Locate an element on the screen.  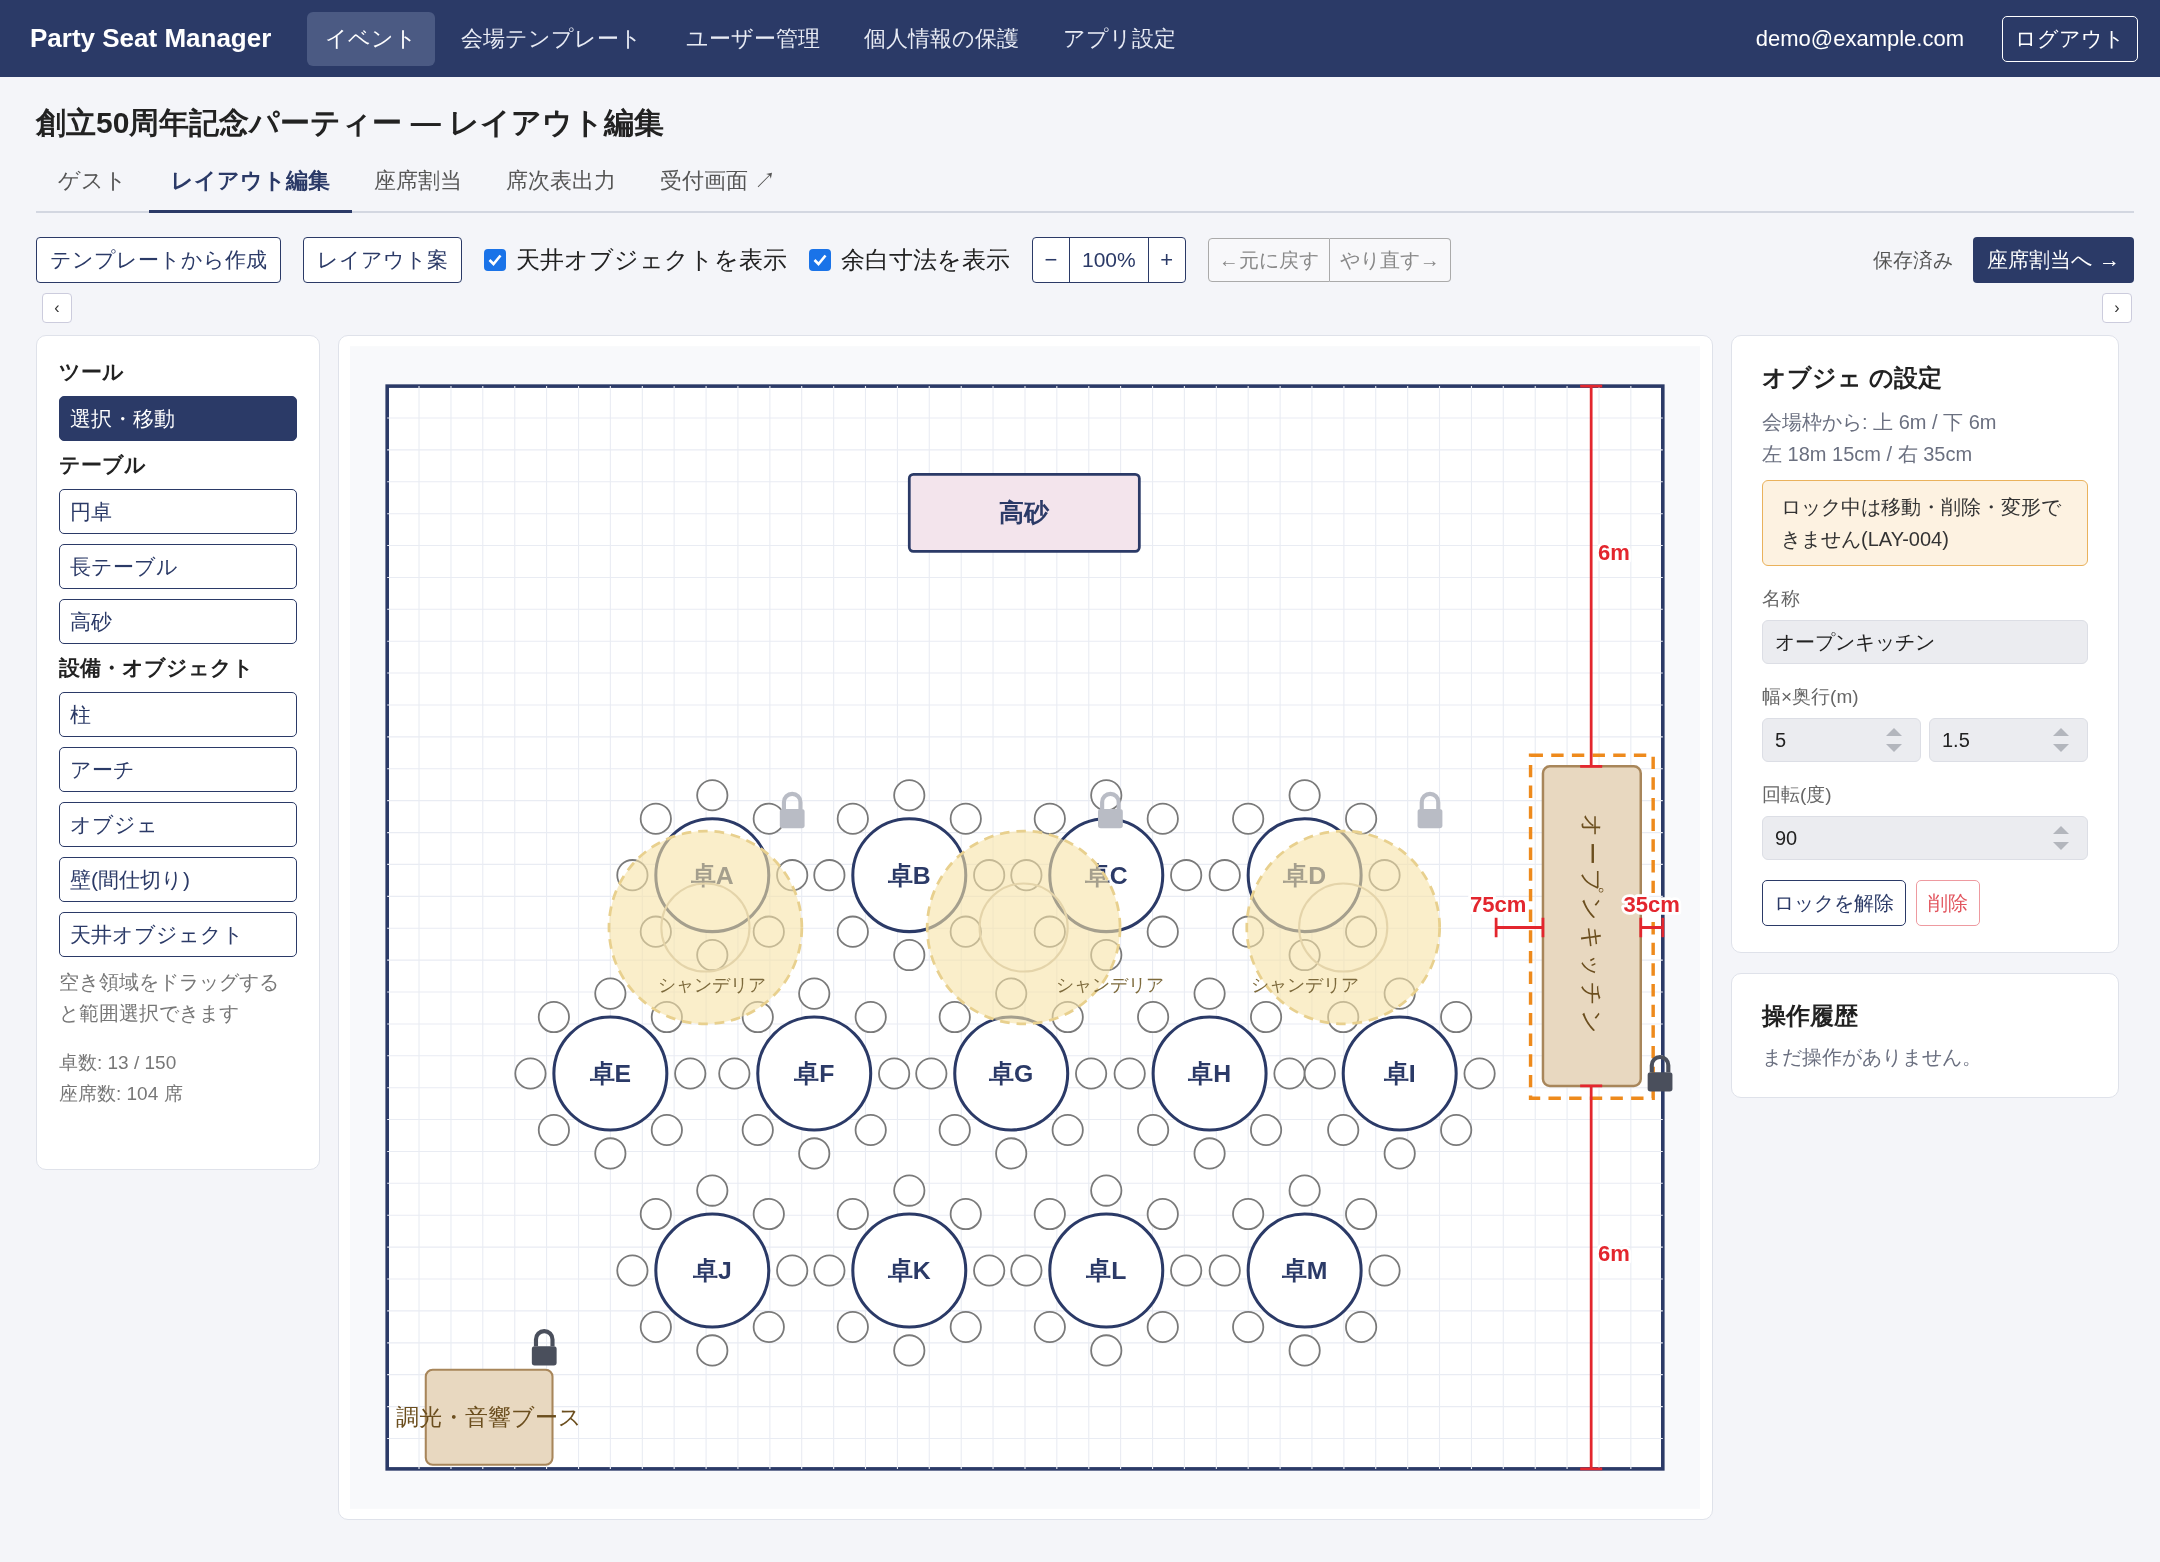
tool-button: 天井オブジェクト is located at coordinates (178, 934).